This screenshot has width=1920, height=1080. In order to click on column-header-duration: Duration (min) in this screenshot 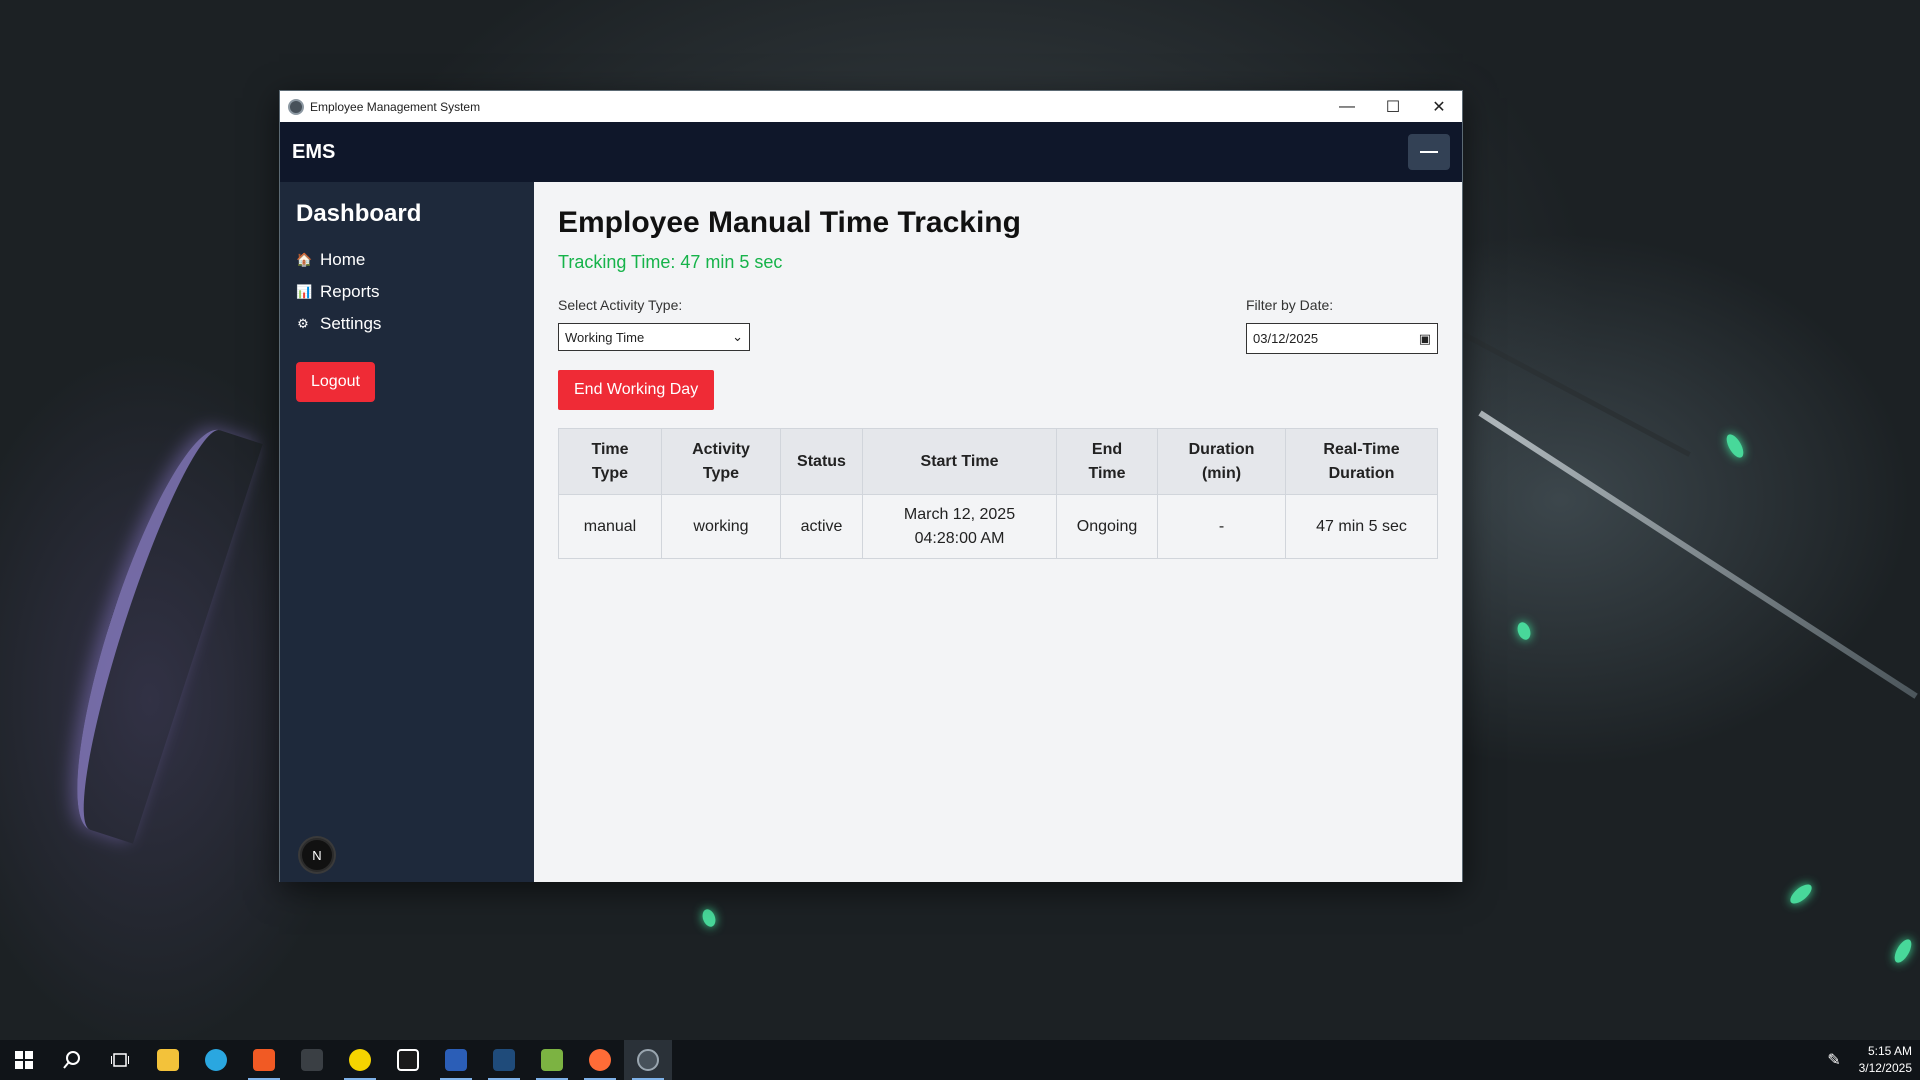, I will do `click(1221, 461)`.